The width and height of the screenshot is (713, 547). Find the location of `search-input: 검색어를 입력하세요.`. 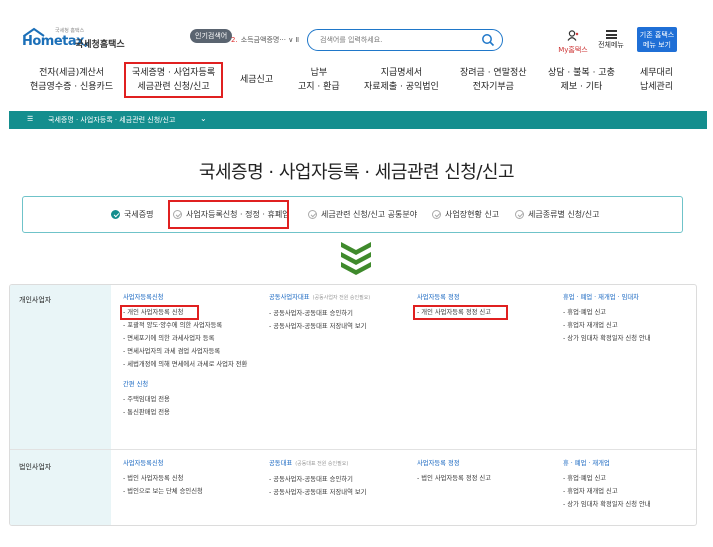

search-input: 검색어를 입력하세요. is located at coordinates (351, 40).